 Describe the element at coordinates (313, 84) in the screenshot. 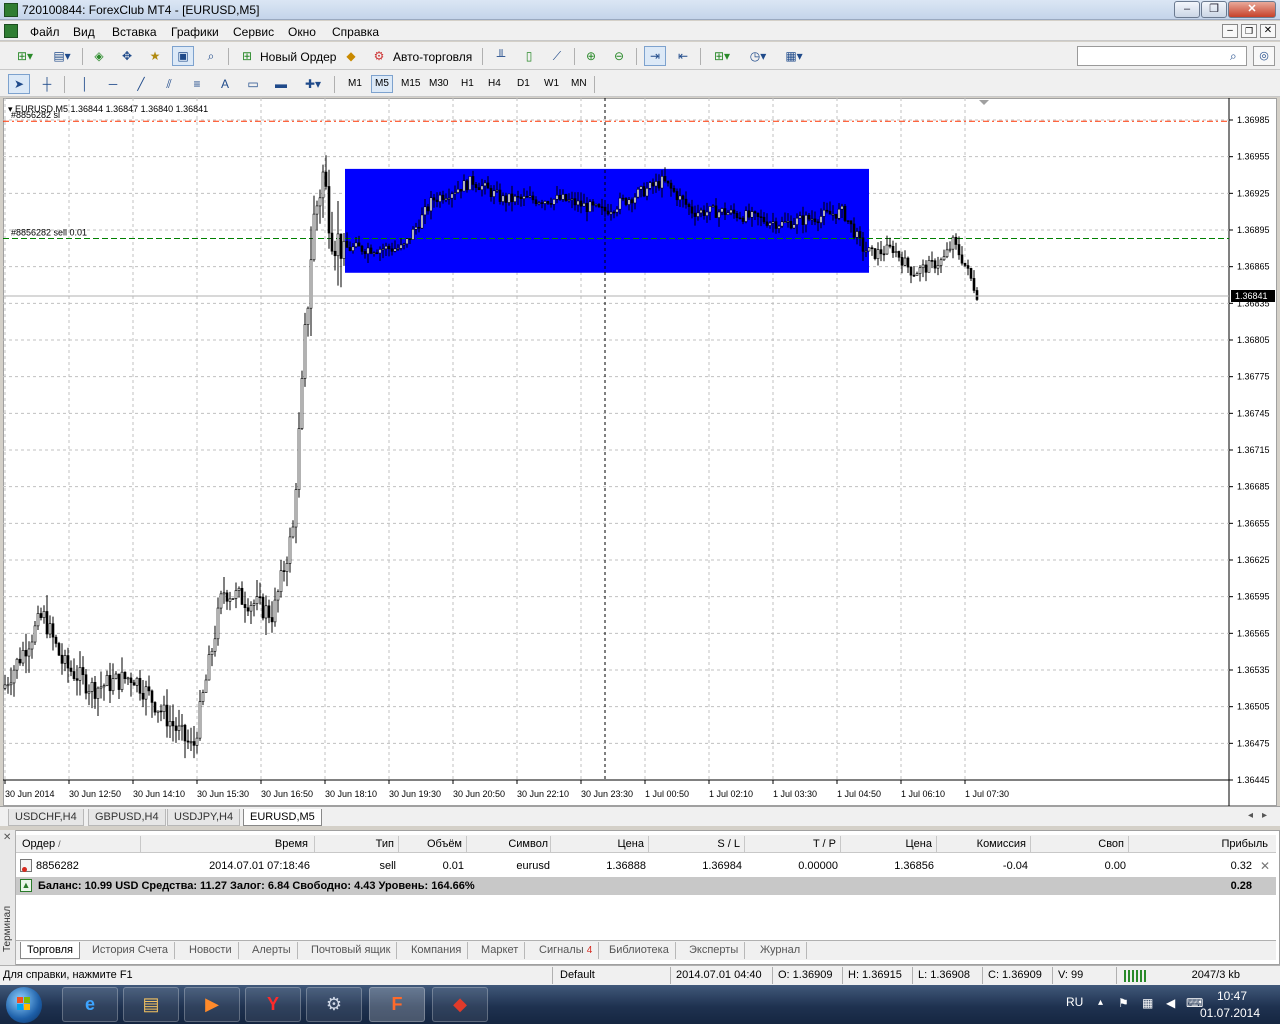

I see `shapes-icon: ✚▾` at that location.